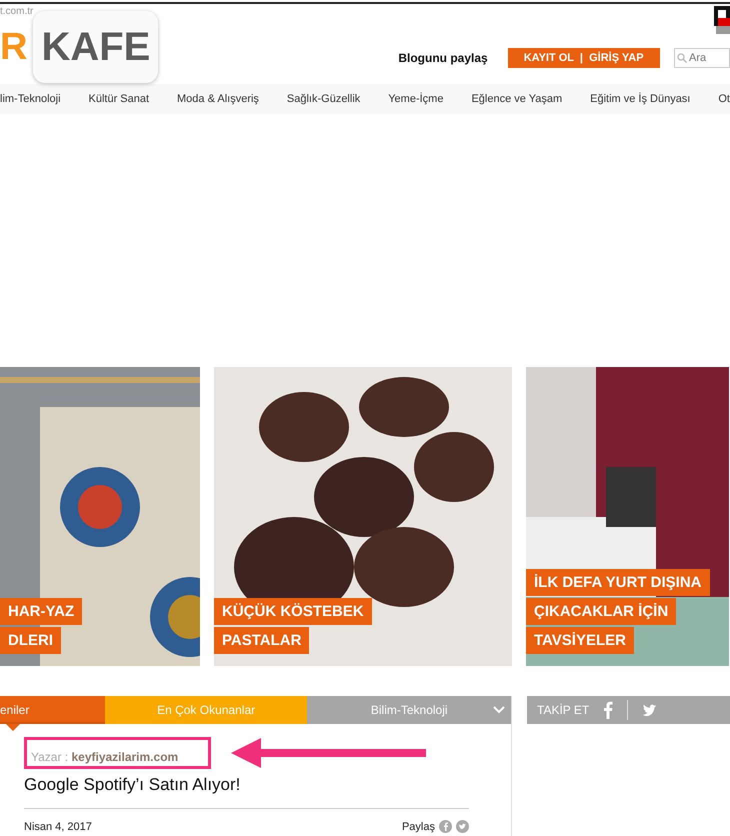  Describe the element at coordinates (119, 99) in the screenshot. I see `nav-link: Kültür Sanat` at that location.